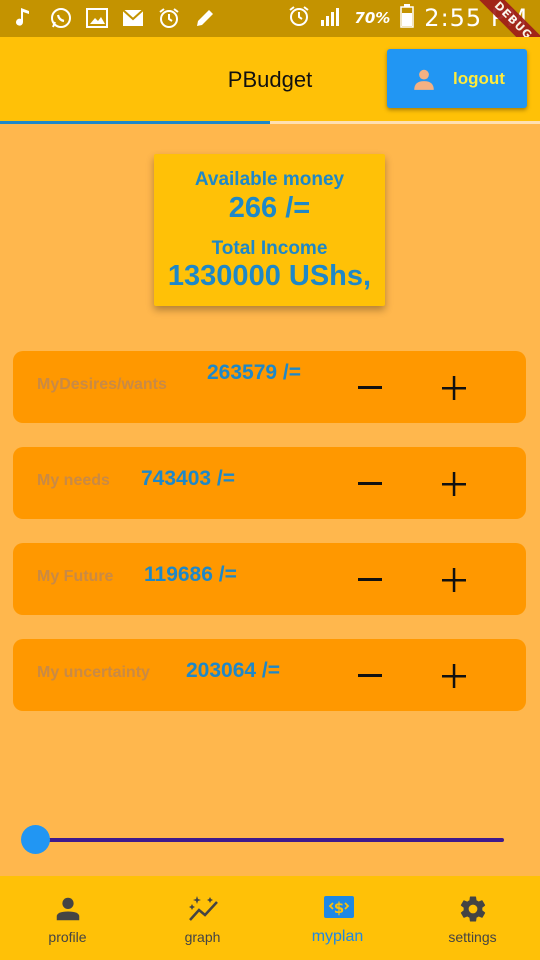 Image resolution: width=540 pixels, height=960 pixels. What do you see at coordinates (35, 839) in the screenshot?
I see `slider-thumb` at bounding box center [35, 839].